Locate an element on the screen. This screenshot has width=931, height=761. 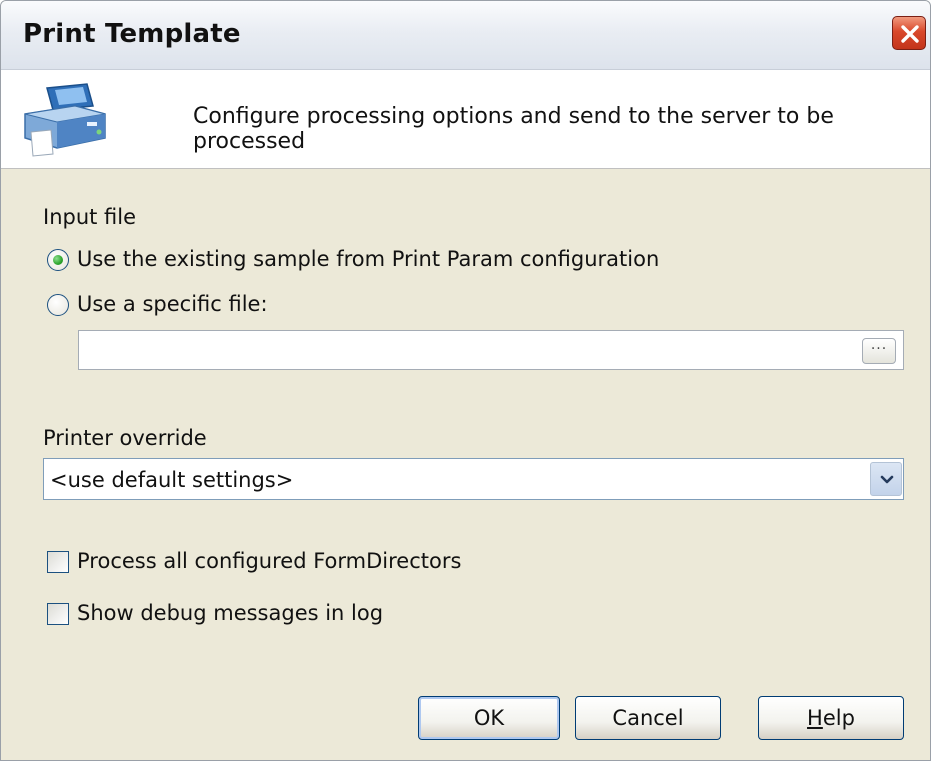
specific-file-input is located at coordinates (470, 351).